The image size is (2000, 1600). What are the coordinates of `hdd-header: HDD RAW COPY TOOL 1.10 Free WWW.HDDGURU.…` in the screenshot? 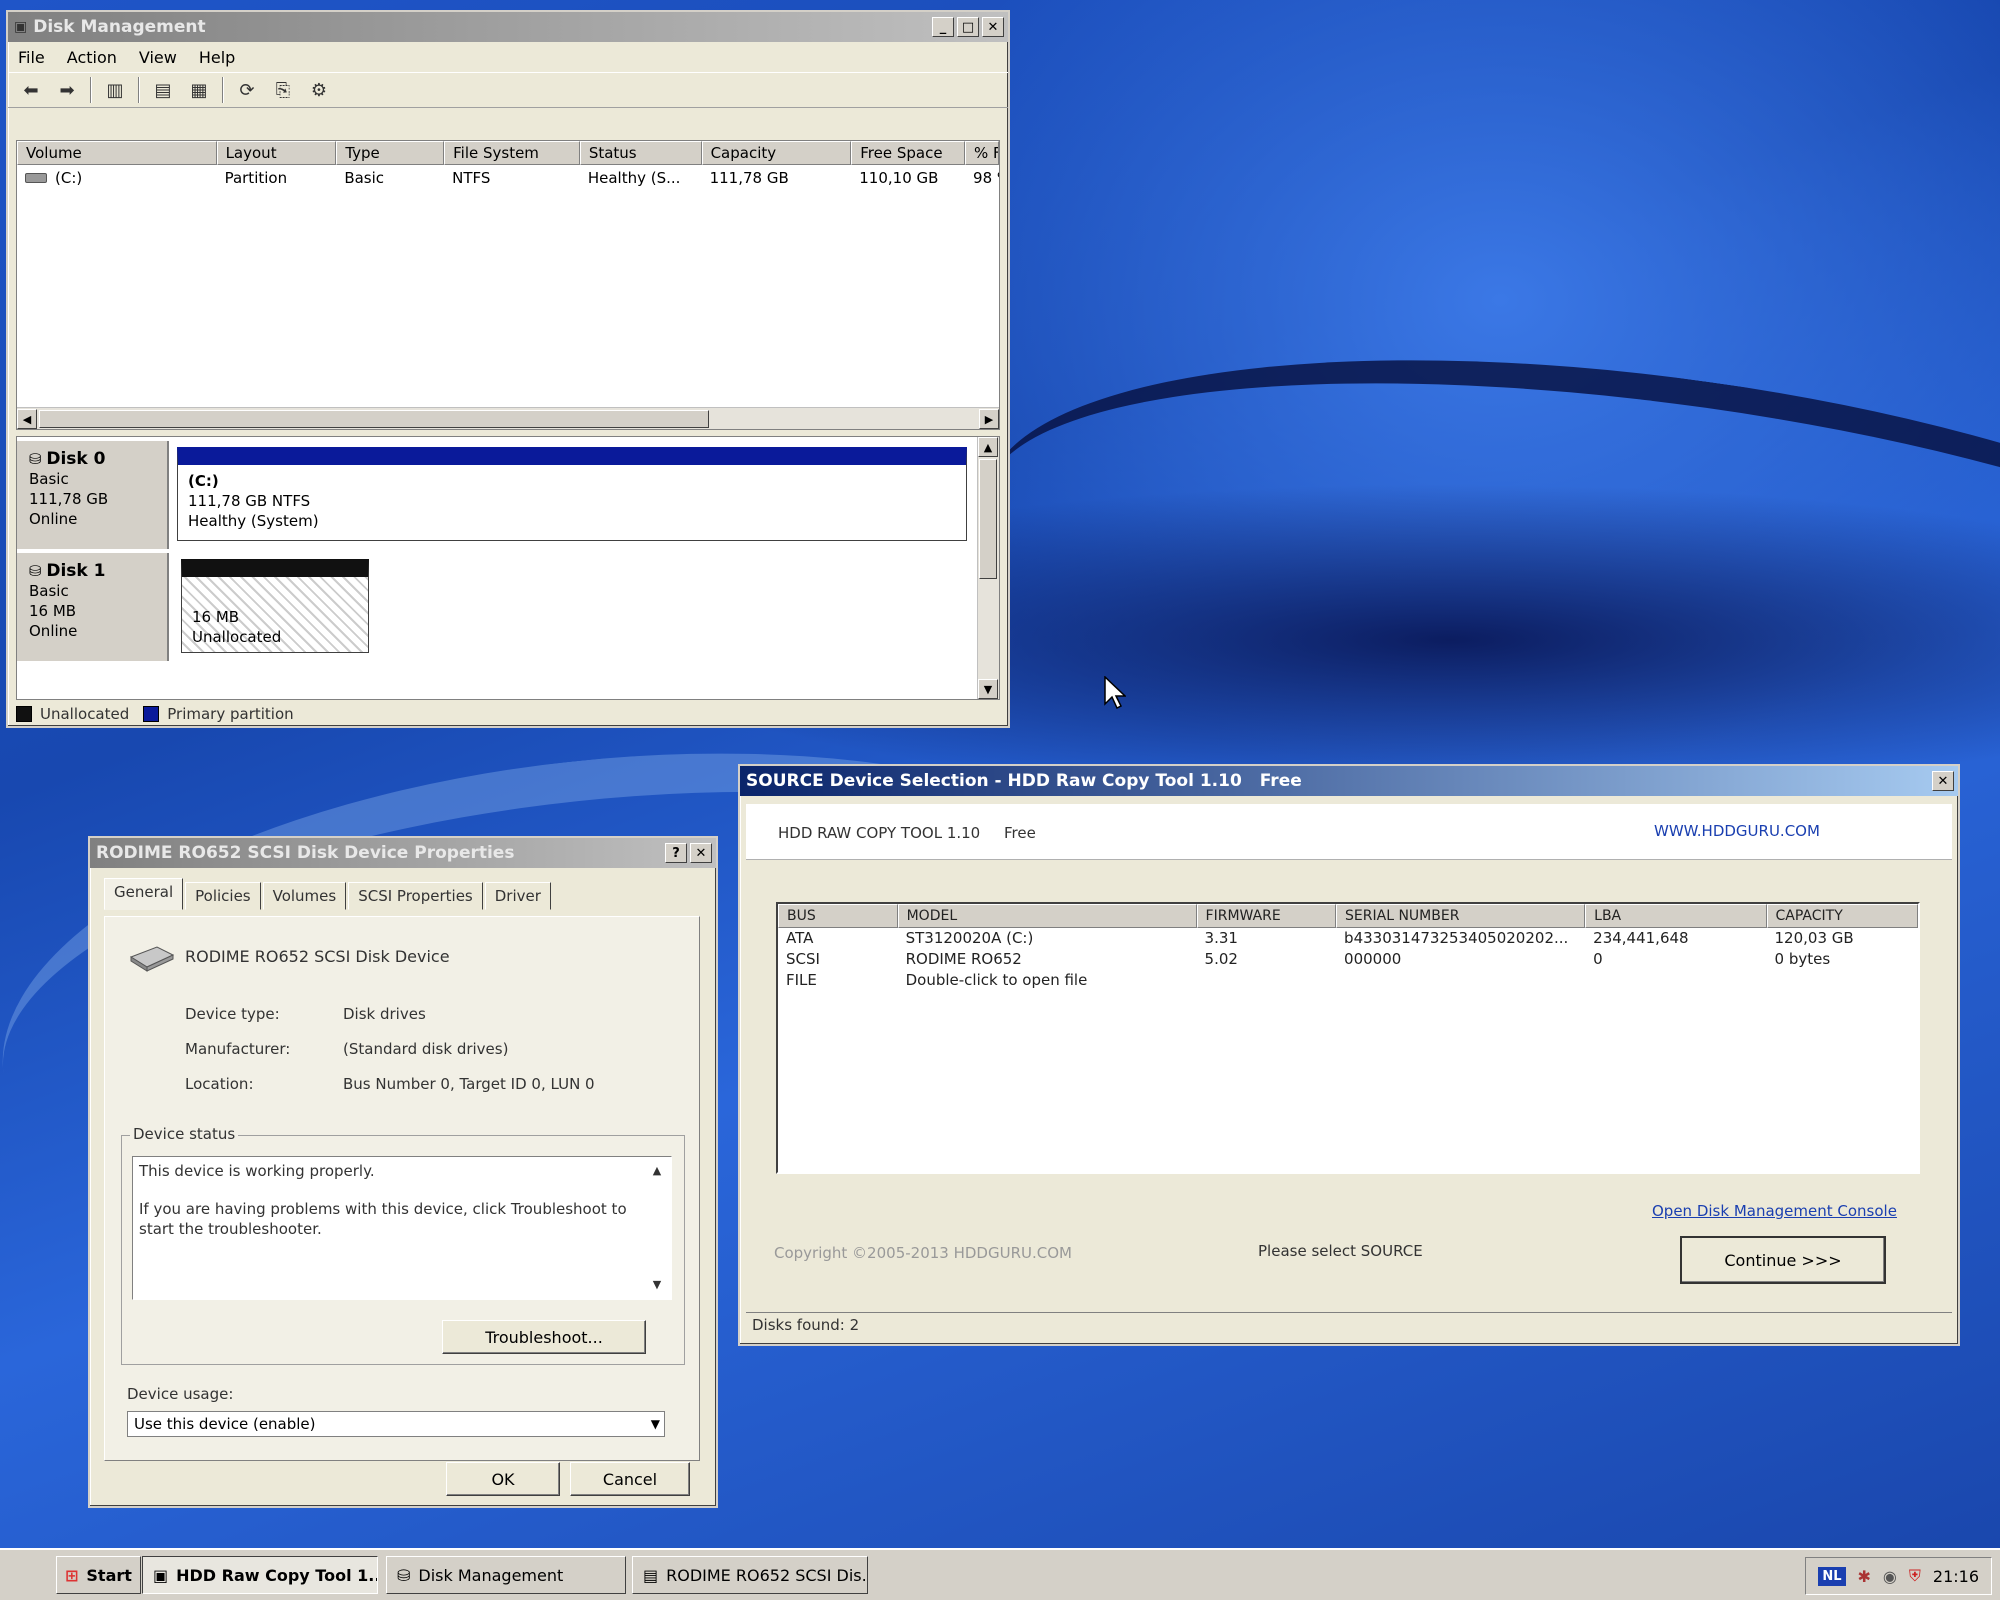 It's located at (1349, 832).